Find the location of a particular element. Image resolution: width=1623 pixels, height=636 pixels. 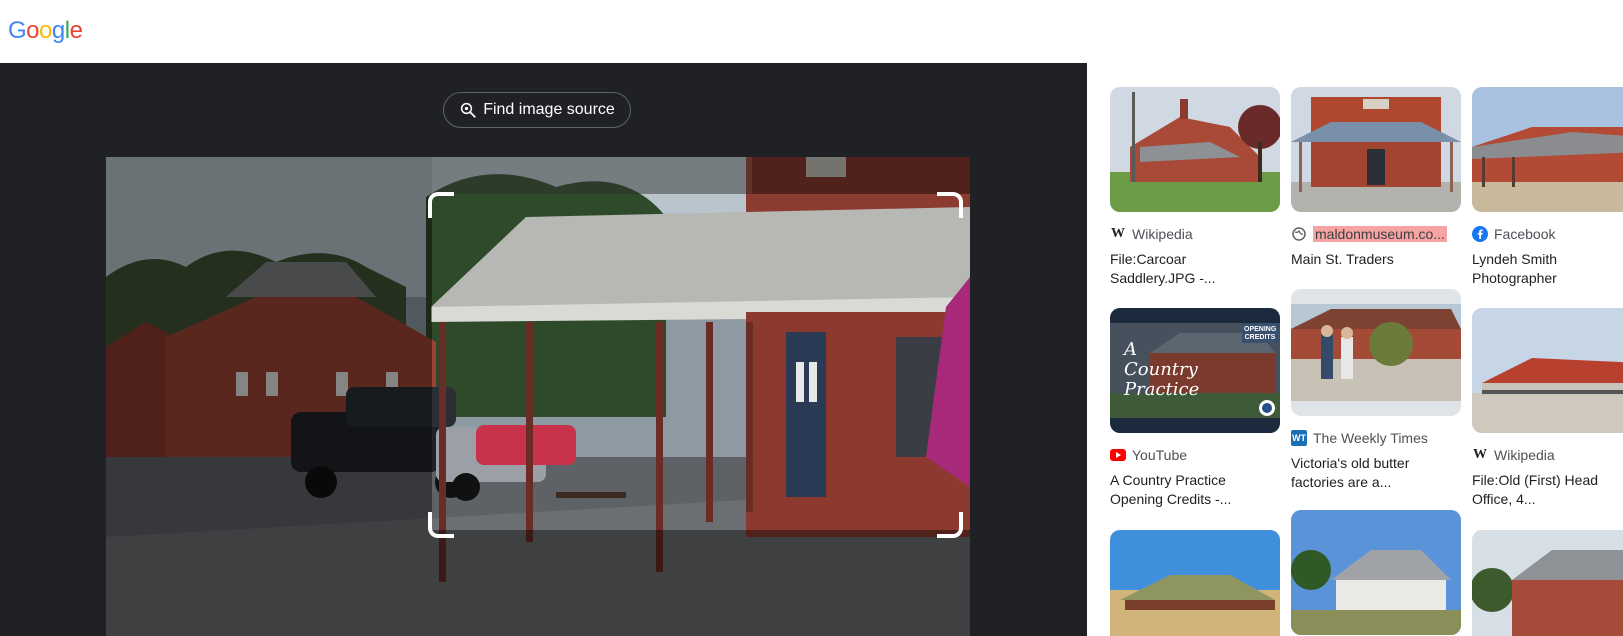

result-source: Facebook is located at coordinates (1525, 234).